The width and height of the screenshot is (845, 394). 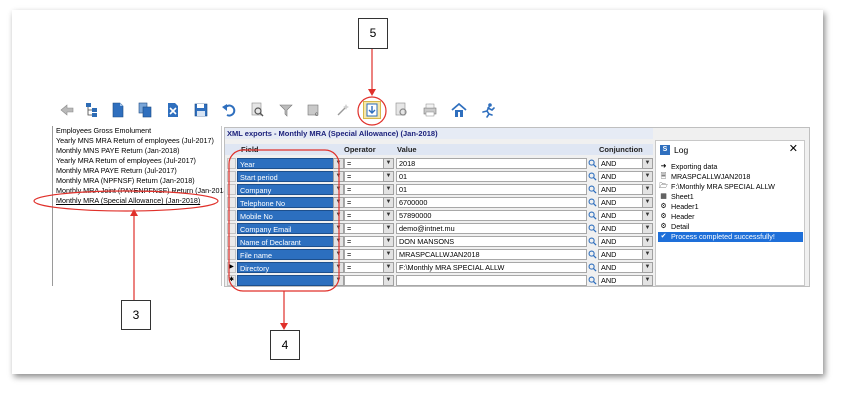 I want to click on run-icon, so click(x=488, y=110).